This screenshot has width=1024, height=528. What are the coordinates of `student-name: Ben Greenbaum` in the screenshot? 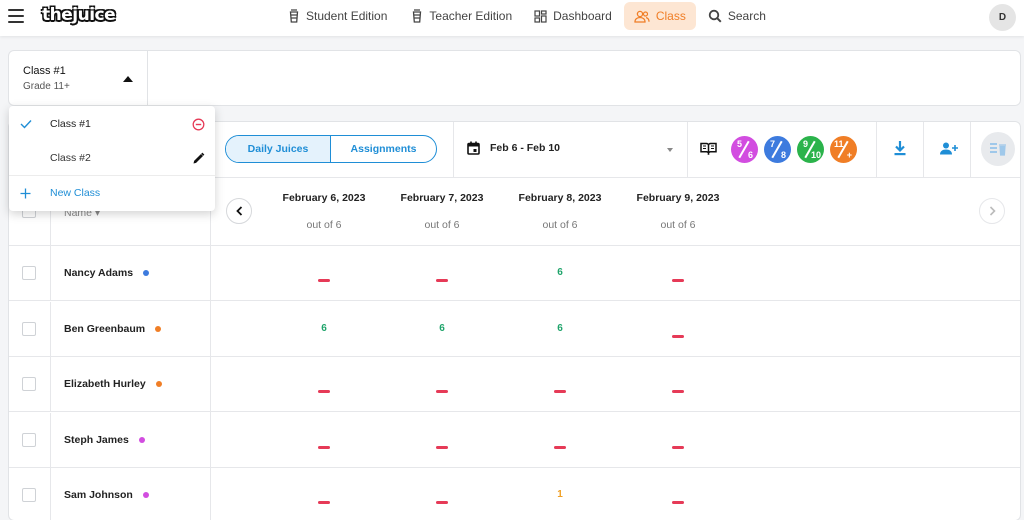 It's located at (113, 329).